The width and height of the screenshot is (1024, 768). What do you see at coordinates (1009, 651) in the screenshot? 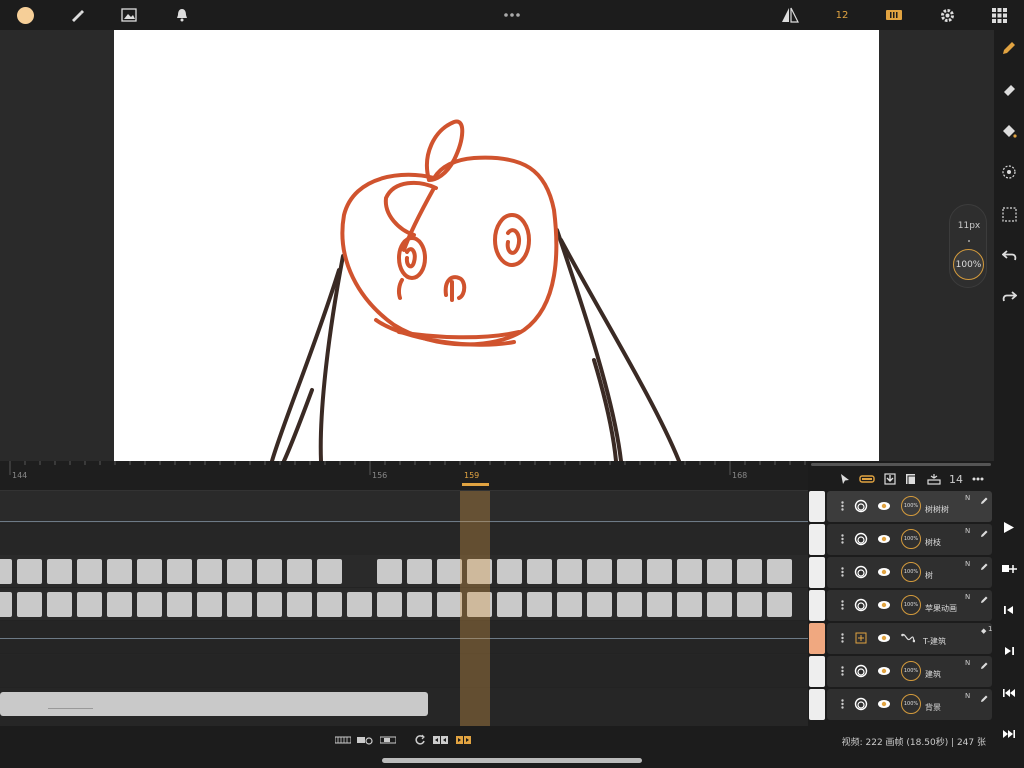
I see `next-frame-icon` at bounding box center [1009, 651].